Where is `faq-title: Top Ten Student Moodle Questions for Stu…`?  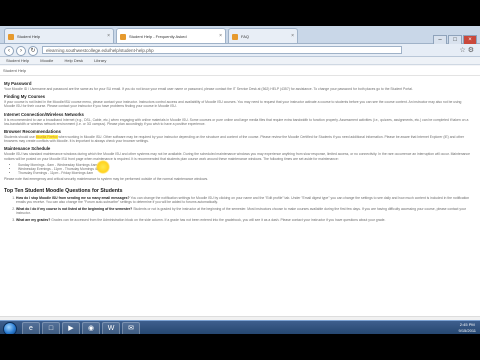 faq-title: Top Ten Student Moodle Questions for Stu… is located at coordinates (63, 190).